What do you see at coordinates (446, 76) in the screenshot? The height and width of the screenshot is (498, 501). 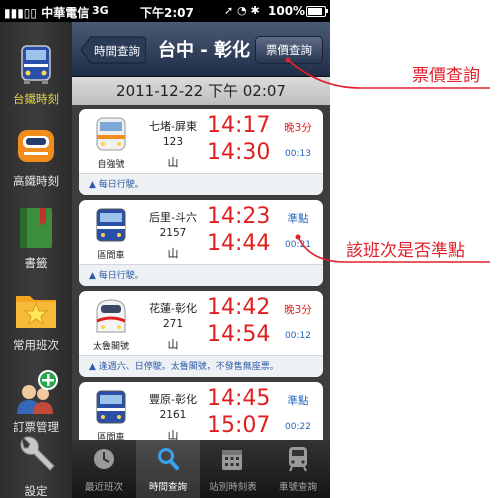 I see `fare-callout-text: 票價查詢` at bounding box center [446, 76].